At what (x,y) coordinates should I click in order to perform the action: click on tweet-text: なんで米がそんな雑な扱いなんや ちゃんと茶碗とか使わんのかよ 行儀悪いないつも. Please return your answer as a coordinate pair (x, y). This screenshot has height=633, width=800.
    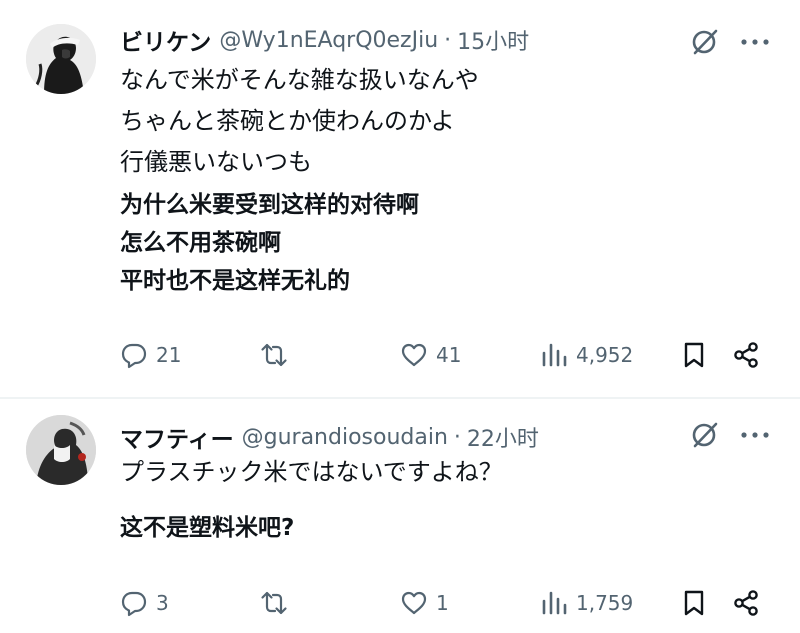
    Looking at the image, I should click on (299, 121).